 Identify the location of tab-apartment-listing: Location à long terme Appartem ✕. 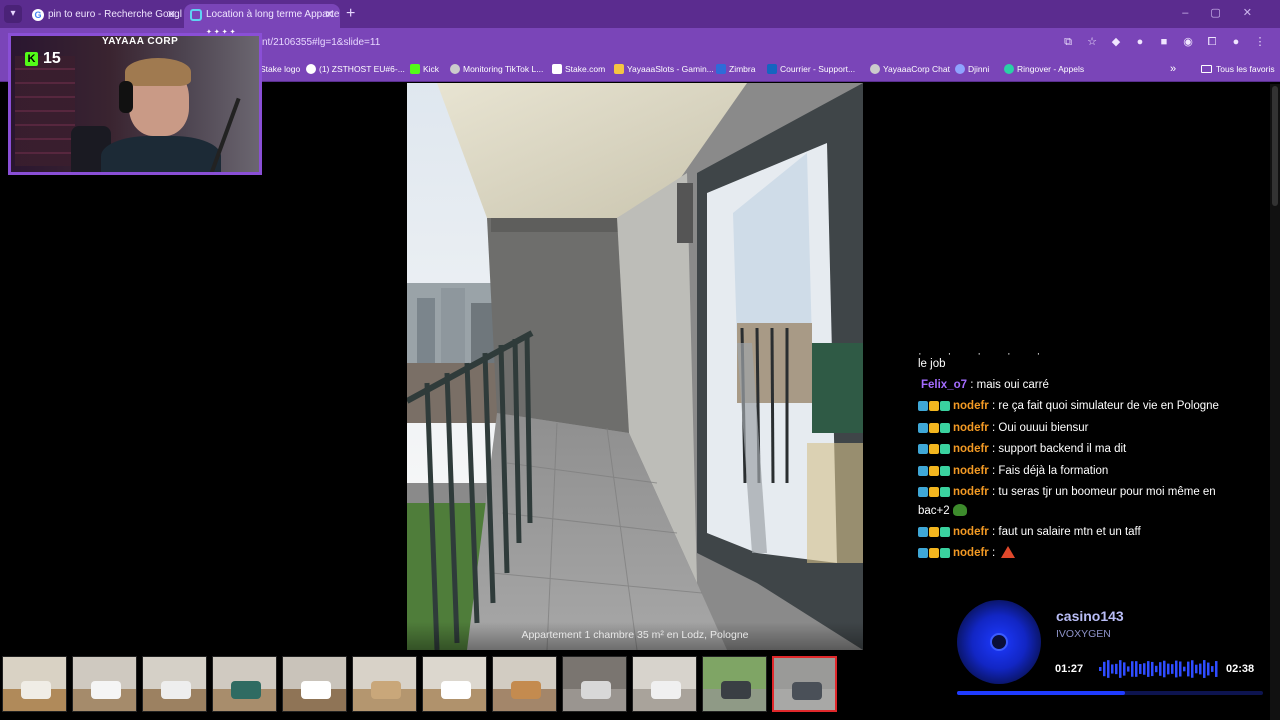
(262, 16).